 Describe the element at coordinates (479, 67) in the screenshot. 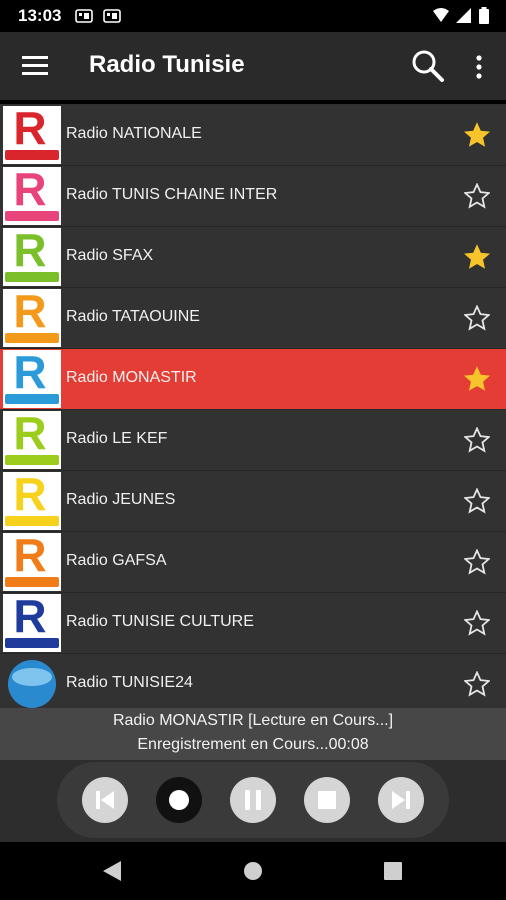

I see `more-vert-icon` at that location.